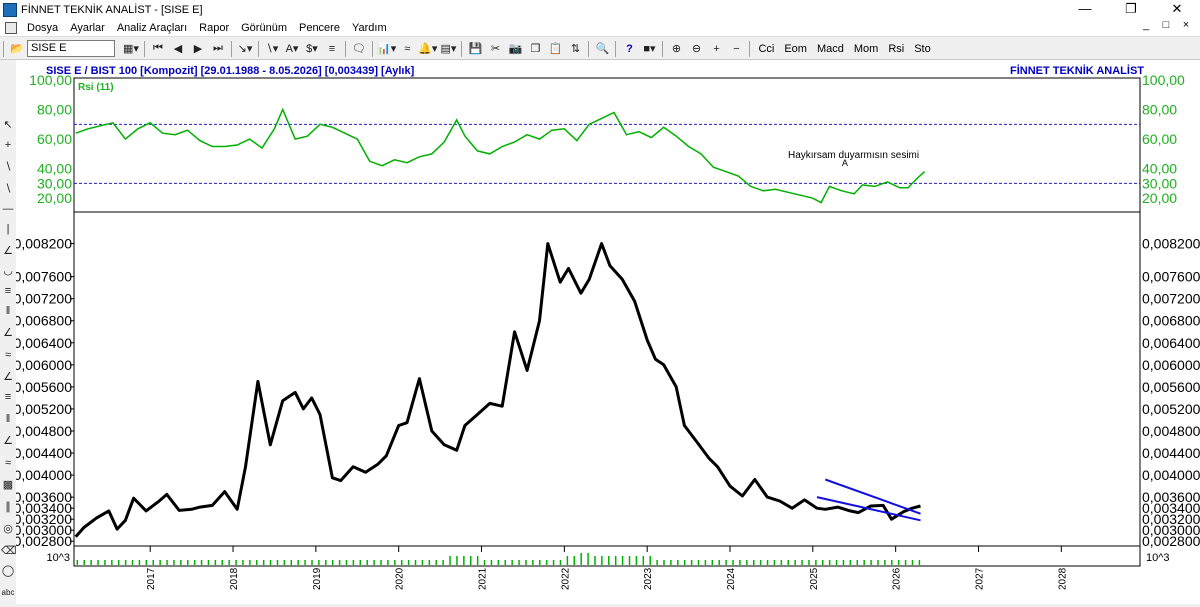 The width and height of the screenshot is (1200, 607). I want to click on menu-analiz-araclari: Analiz Araçları, so click(152, 28).